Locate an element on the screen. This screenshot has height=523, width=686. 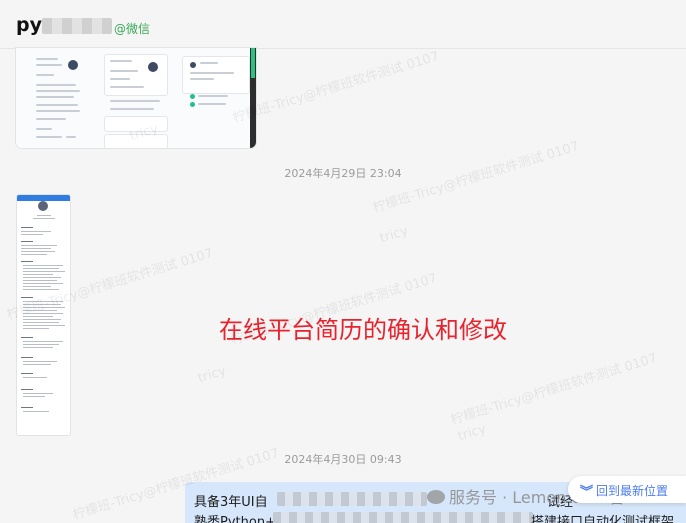
contact-name: py is located at coordinates (29, 25).